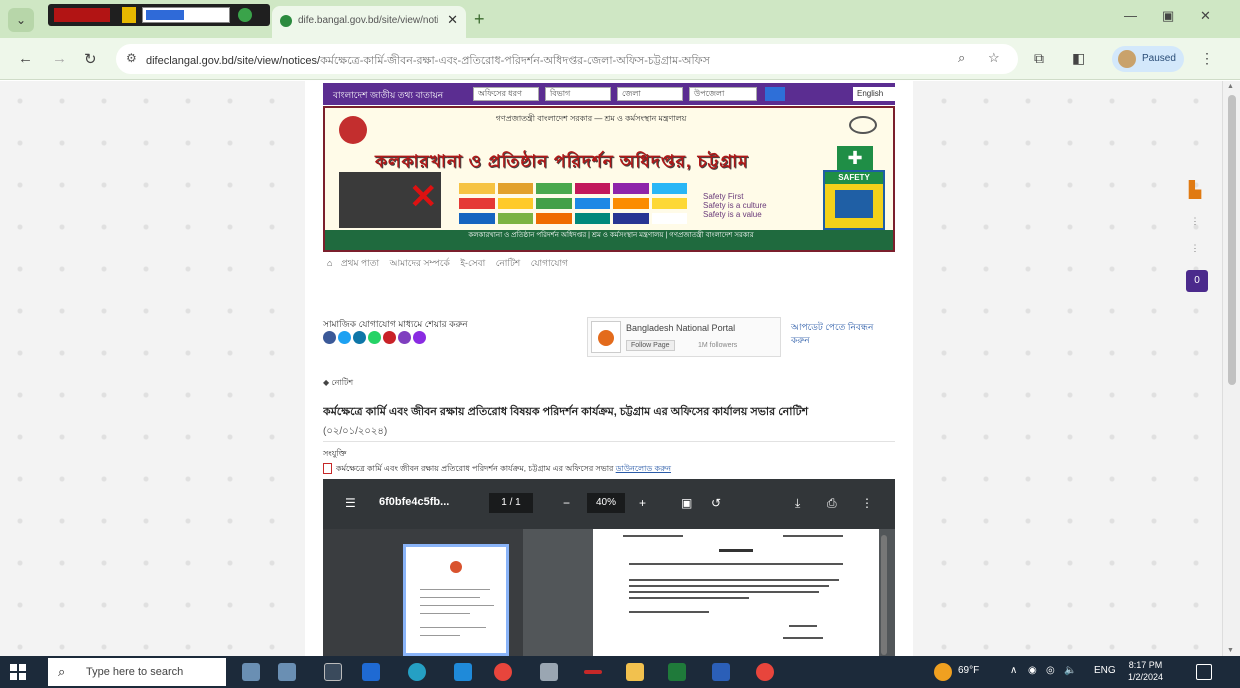 The height and width of the screenshot is (688, 1240). I want to click on pdf-print-icon: ⎙, so click(832, 503).